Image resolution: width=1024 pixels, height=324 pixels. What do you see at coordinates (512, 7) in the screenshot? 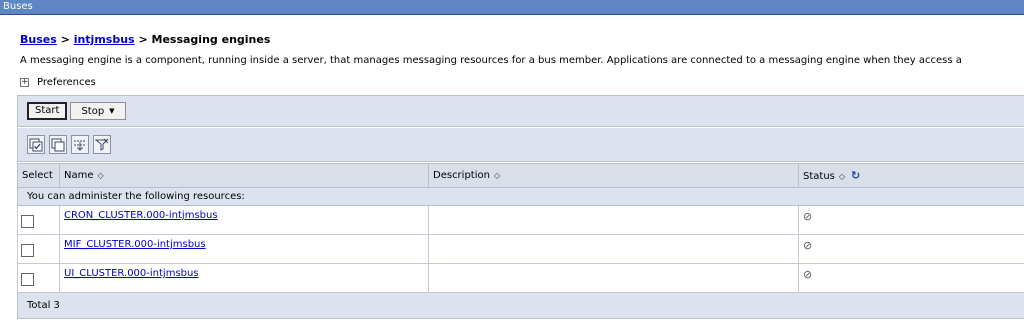
I see `window-title-bar: Buses` at bounding box center [512, 7].